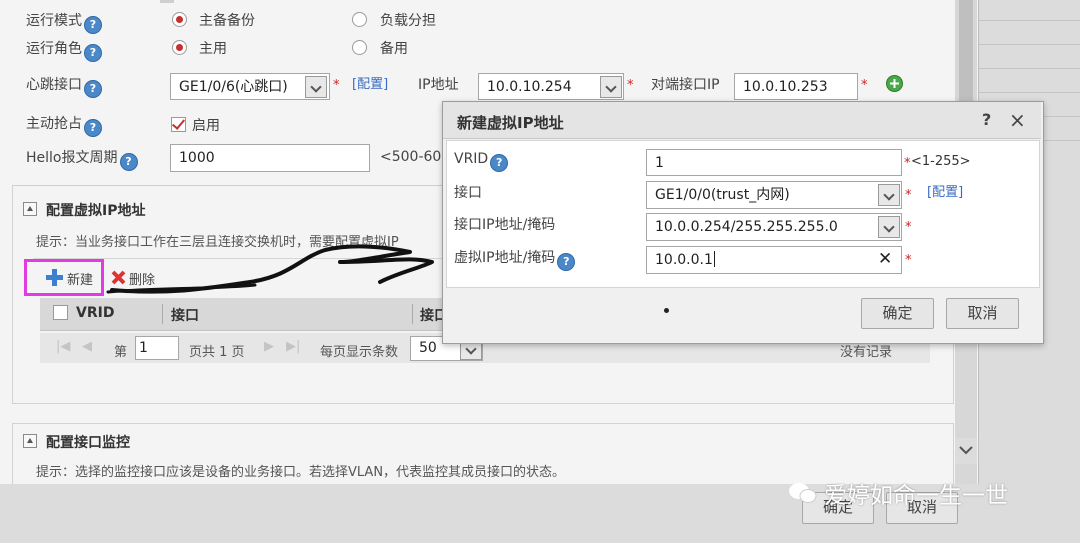 This screenshot has height=543, width=1080. I want to click on clear-input-icon: ✕, so click(885, 259).